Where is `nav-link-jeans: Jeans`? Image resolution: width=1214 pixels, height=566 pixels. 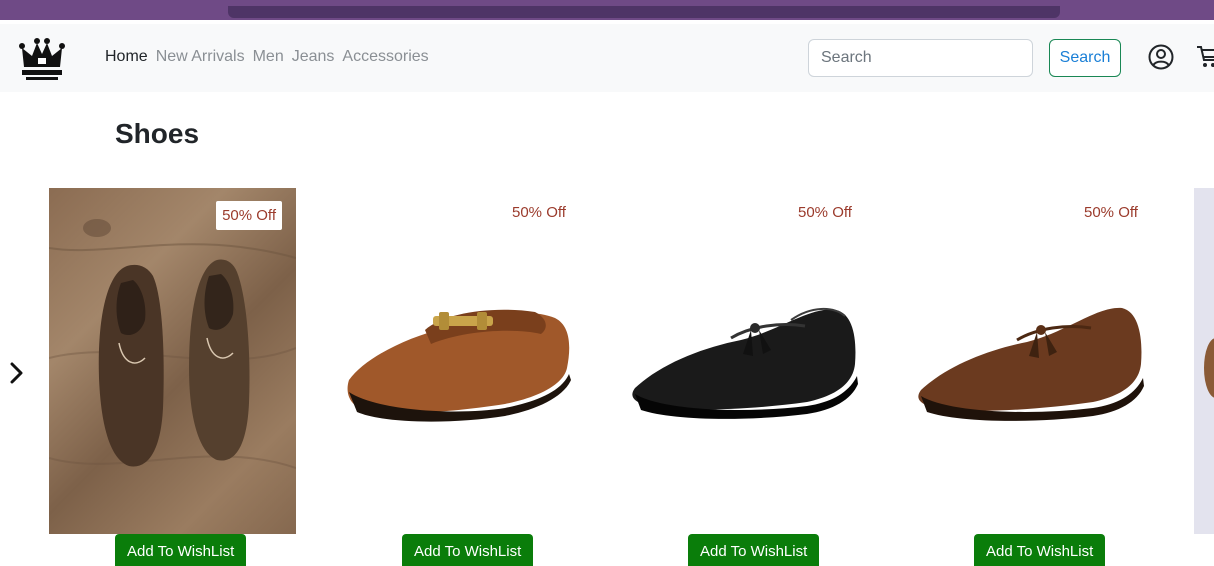
nav-link-jeans: Jeans is located at coordinates (313, 57).